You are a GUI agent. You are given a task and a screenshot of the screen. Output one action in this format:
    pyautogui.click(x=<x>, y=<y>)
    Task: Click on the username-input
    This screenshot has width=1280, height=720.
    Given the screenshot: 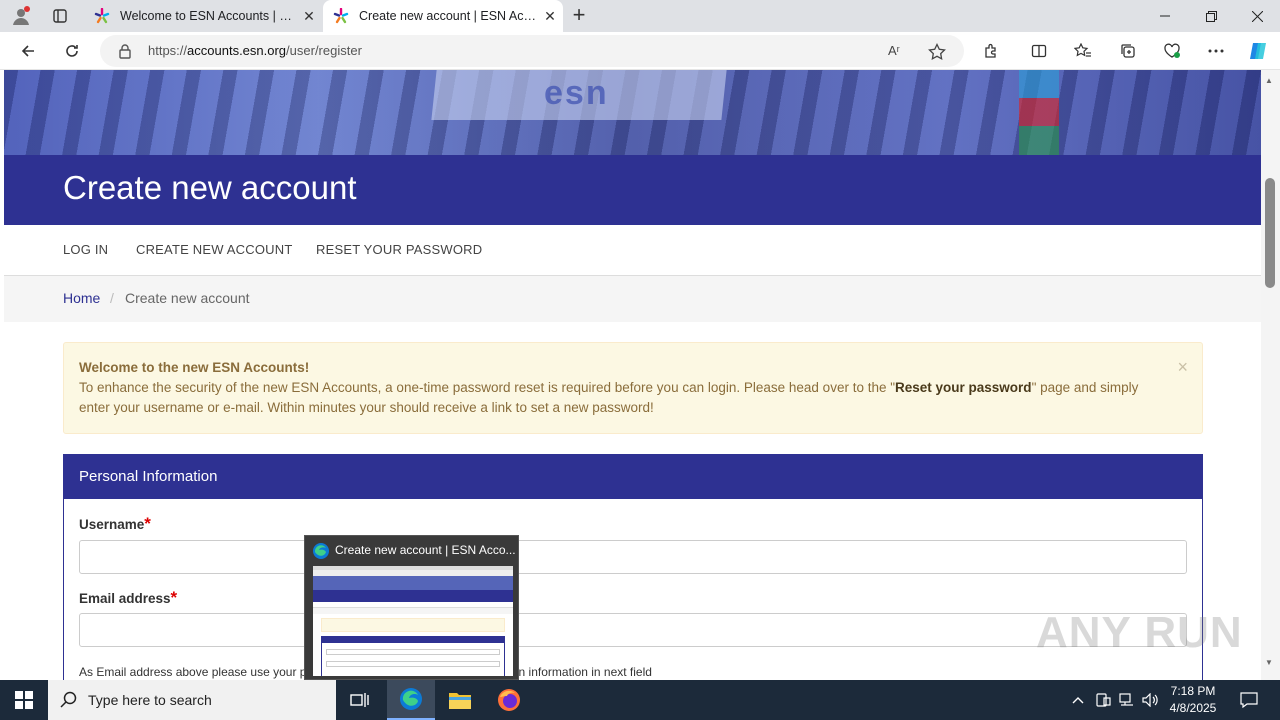 What is the action you would take?
    pyautogui.click(x=633, y=557)
    